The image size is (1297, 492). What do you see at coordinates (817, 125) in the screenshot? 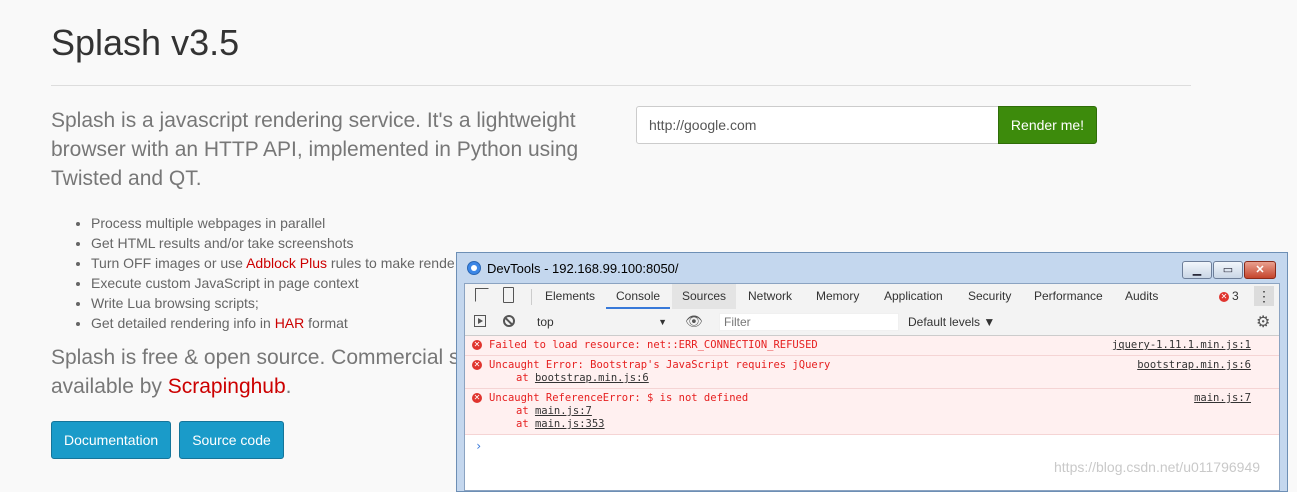
I see `url-input: http://google.com` at bounding box center [817, 125].